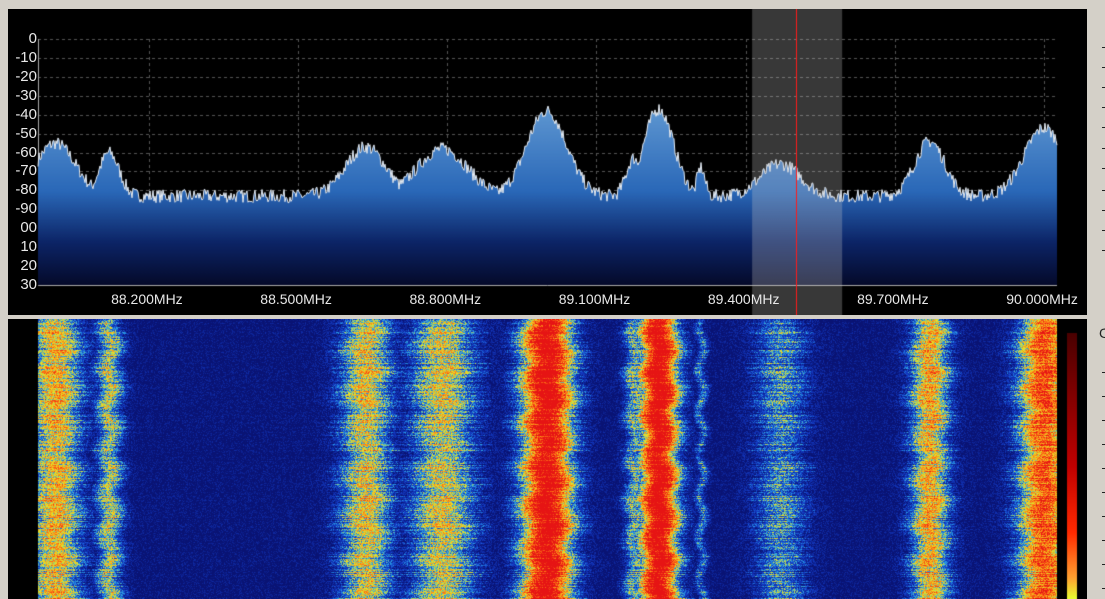 This screenshot has width=1105, height=599. What do you see at coordinates (594, 299) in the screenshot?
I see `frequency-label: 89.100MHz` at bounding box center [594, 299].